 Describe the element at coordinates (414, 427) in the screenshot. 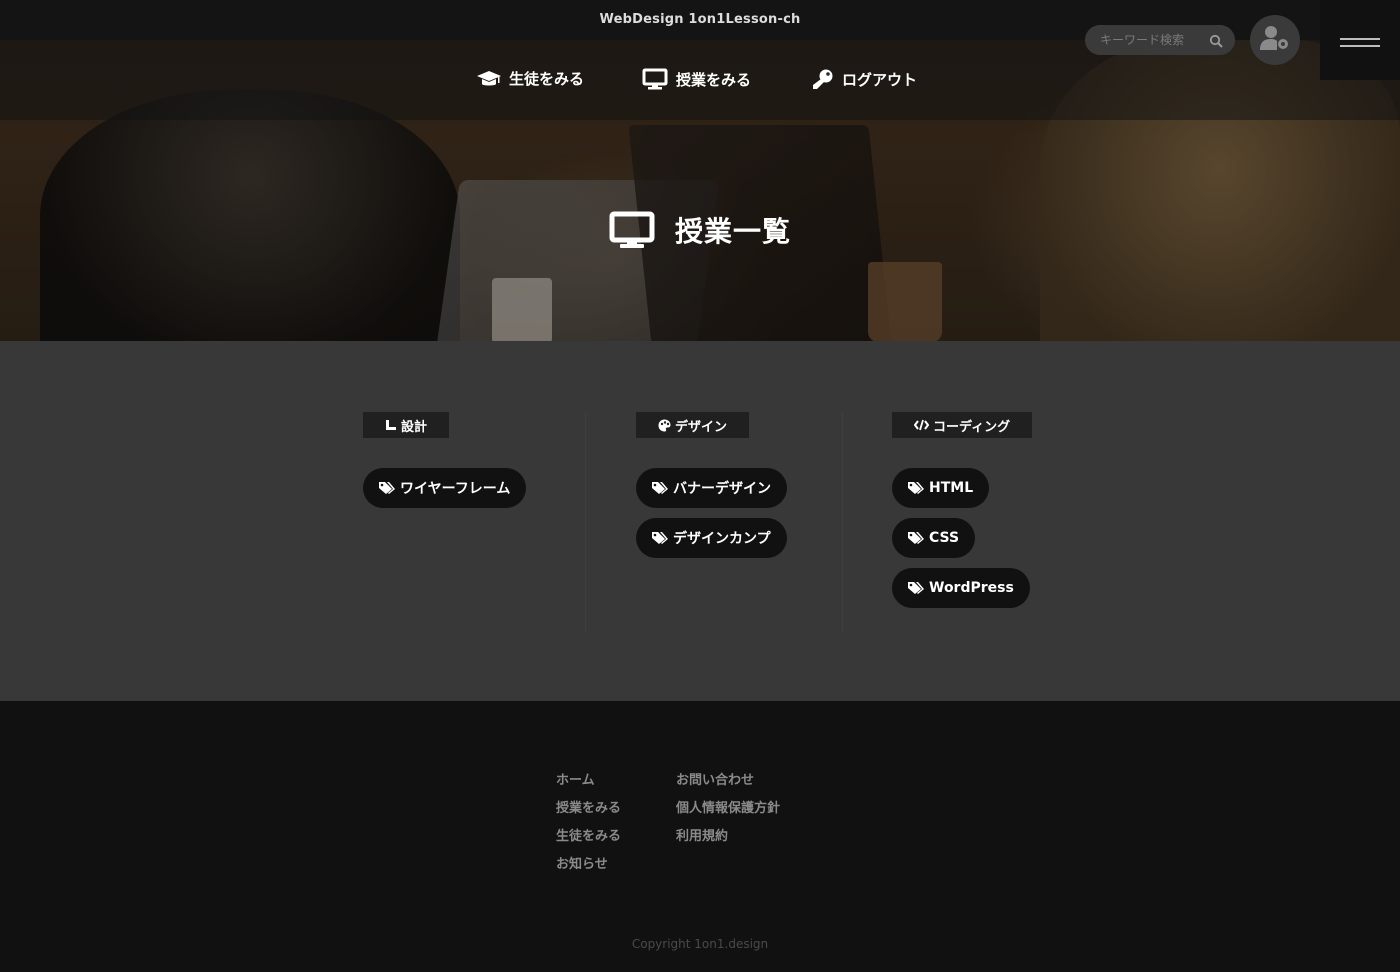

I see `category-label-text: 設計` at that location.